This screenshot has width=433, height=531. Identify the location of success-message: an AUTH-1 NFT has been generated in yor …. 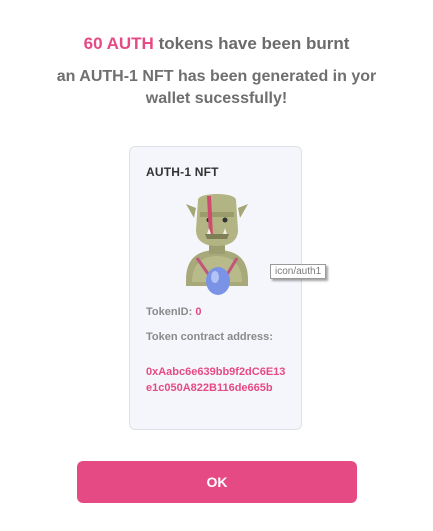
(216, 87).